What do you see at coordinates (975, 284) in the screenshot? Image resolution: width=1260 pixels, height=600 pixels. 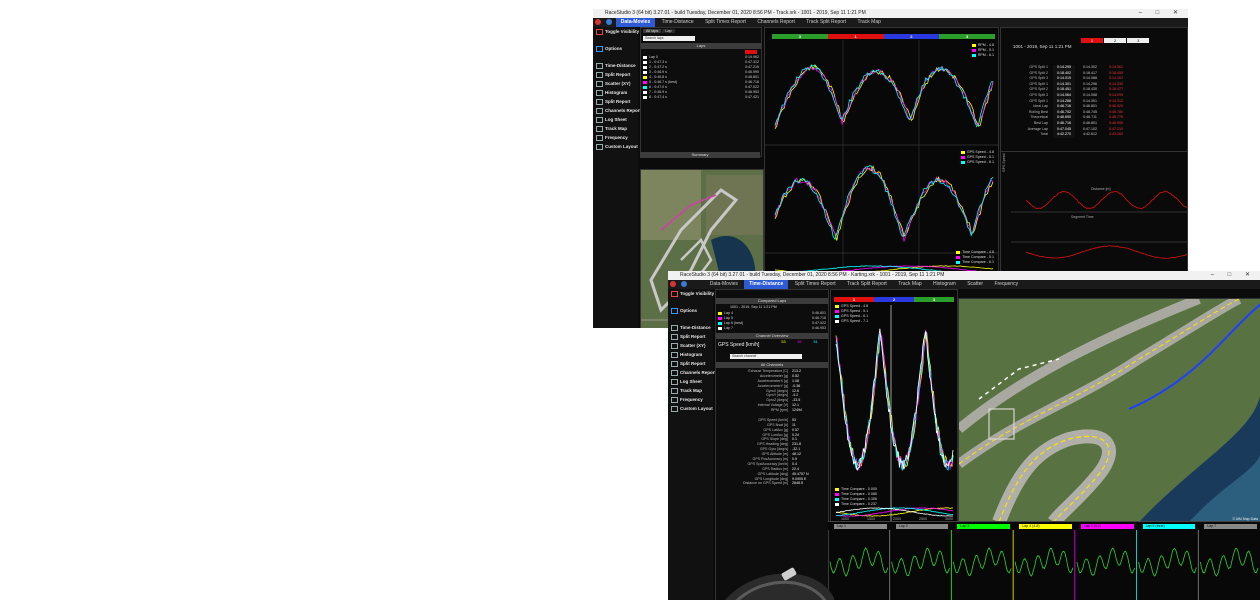 I see `tab-scatter: Scatter` at bounding box center [975, 284].